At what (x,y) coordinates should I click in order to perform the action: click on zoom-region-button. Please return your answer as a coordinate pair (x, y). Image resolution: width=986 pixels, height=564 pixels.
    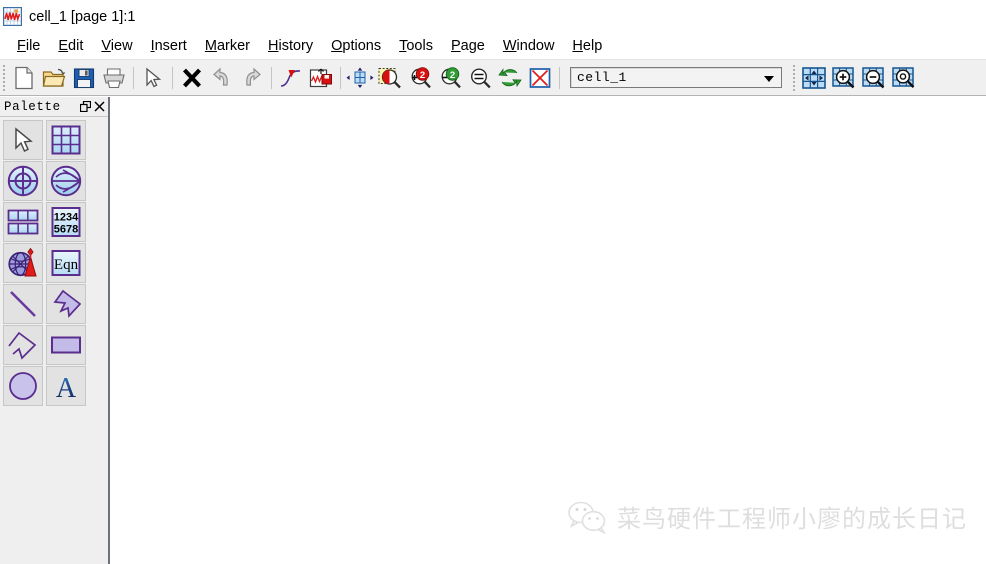
    Looking at the image, I should click on (390, 78).